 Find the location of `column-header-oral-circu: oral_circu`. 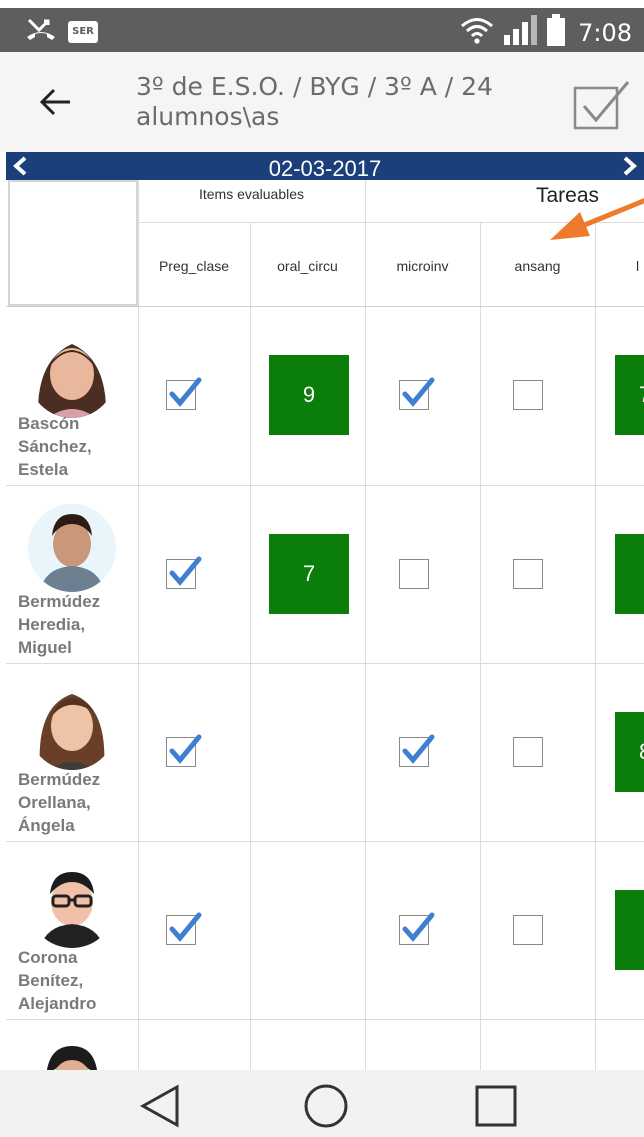

column-header-oral-circu: oral_circu is located at coordinates (307, 266).